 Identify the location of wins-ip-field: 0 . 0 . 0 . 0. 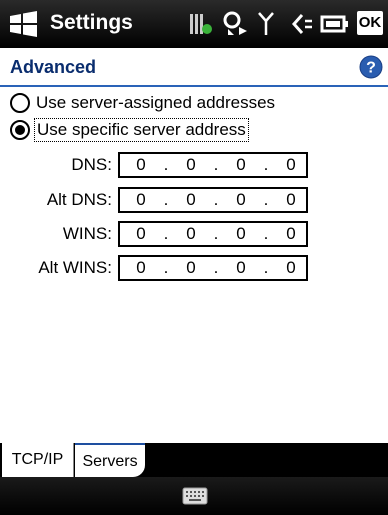
(213, 234).